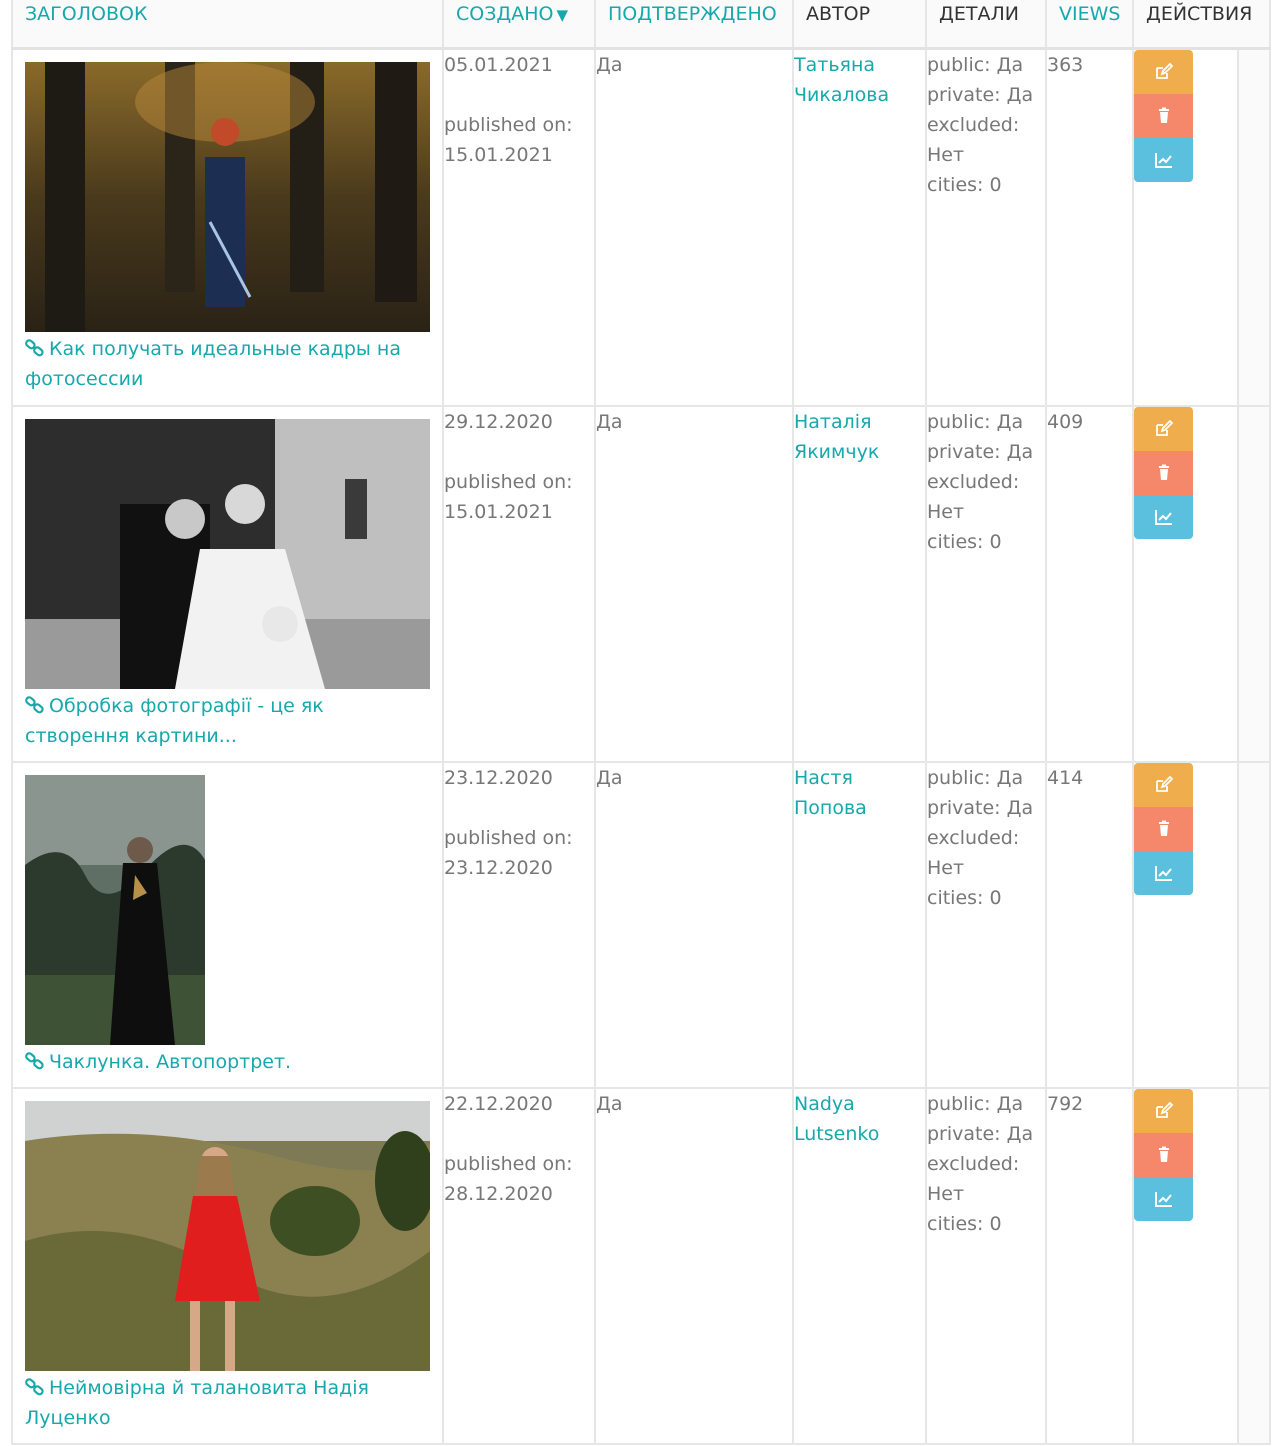 Image resolution: width=1273 pixels, height=1446 pixels. I want to click on published-date: 23.12.2020, so click(498, 867).